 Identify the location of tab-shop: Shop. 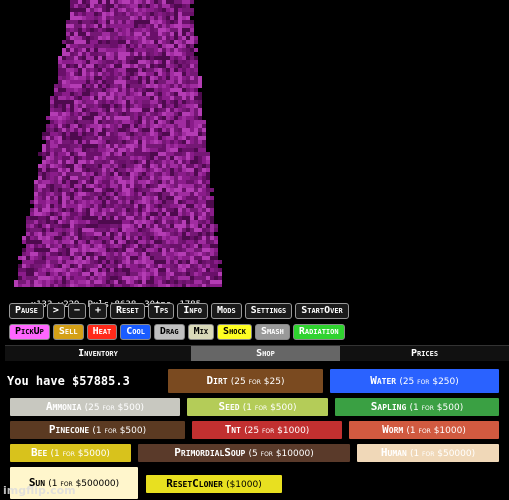
(265, 353).